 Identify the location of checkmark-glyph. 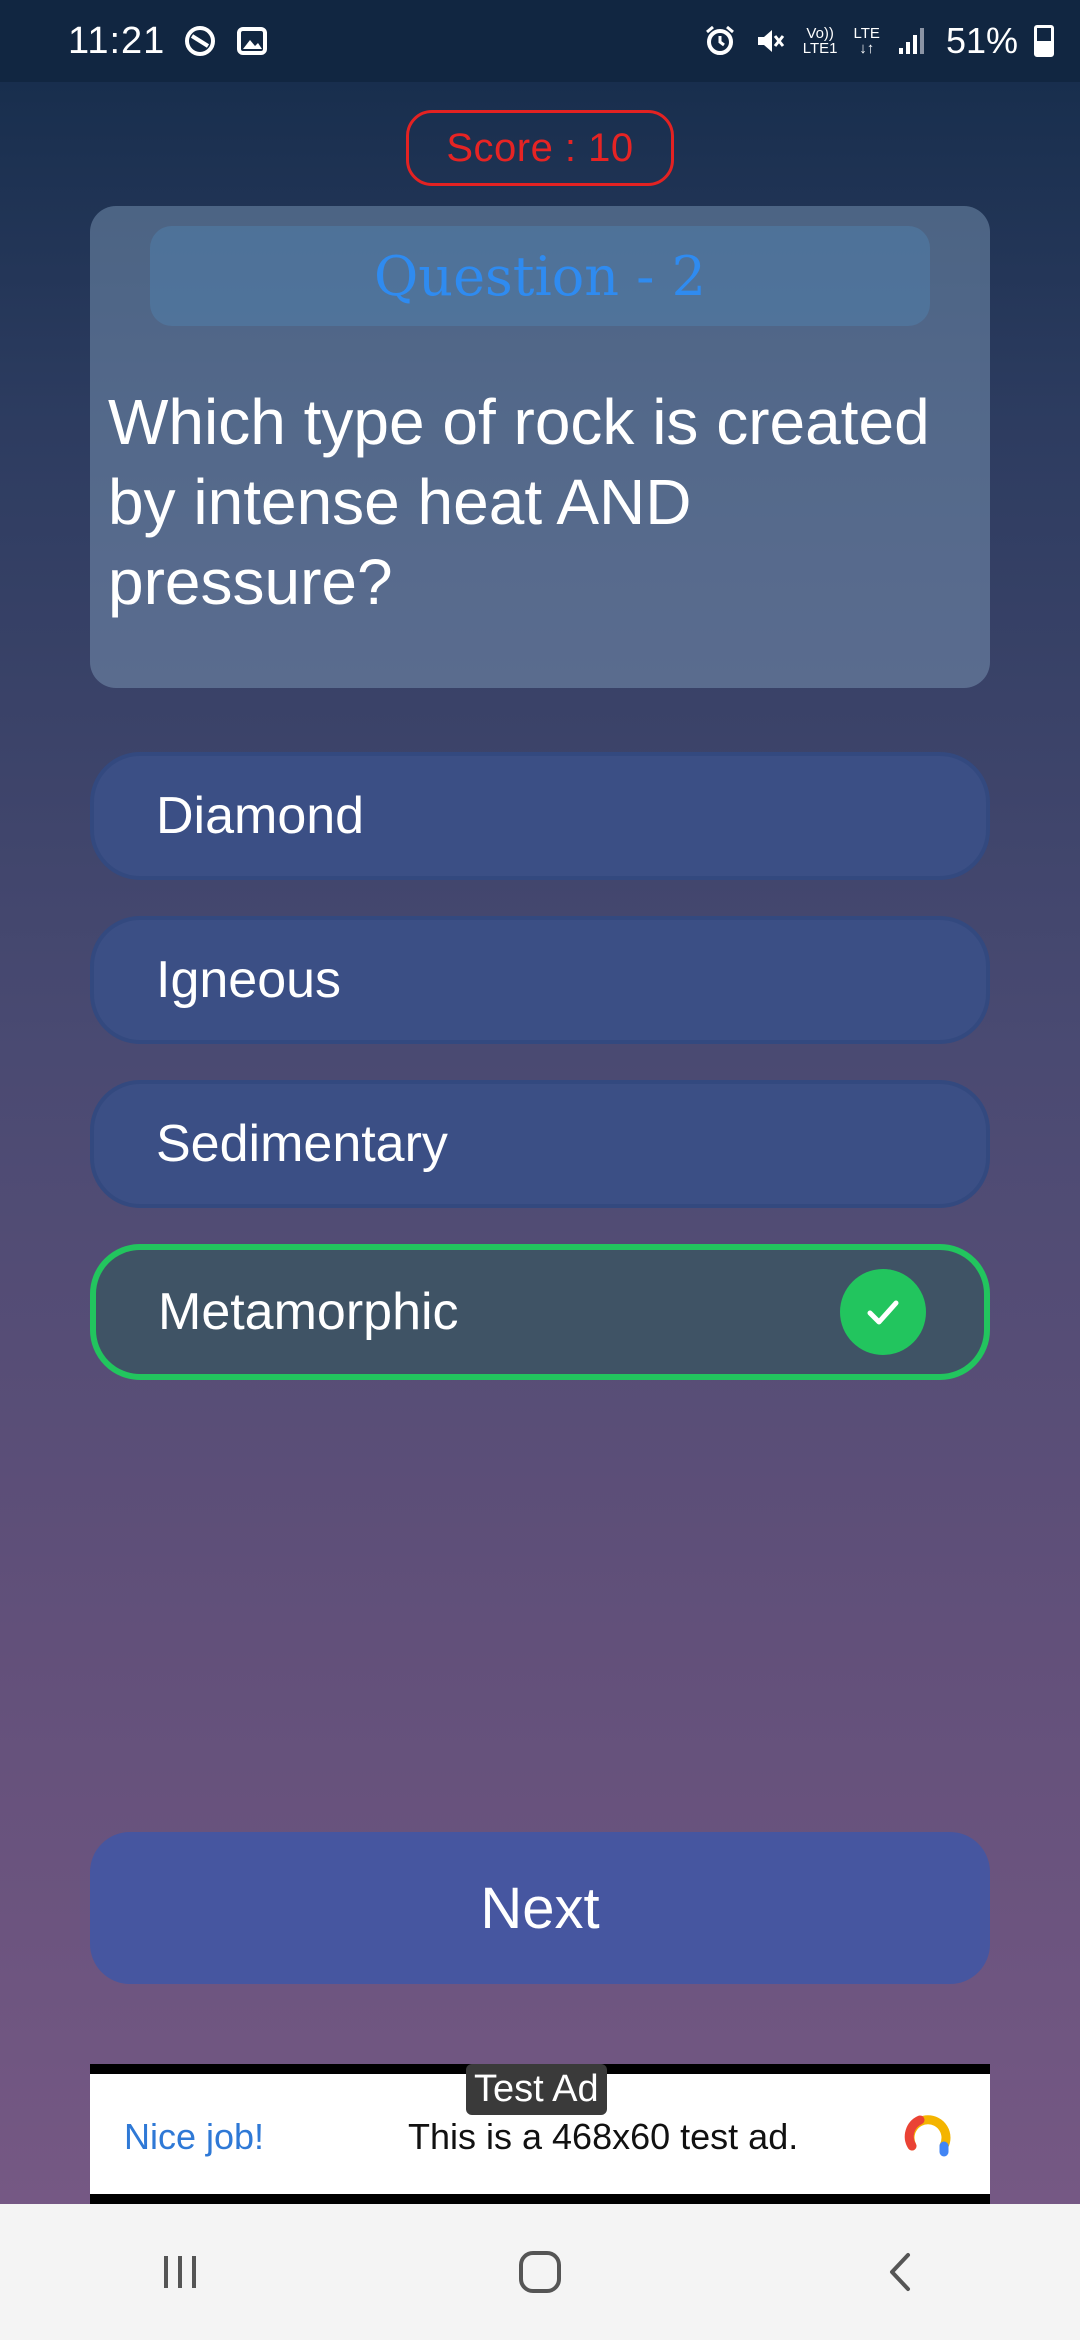
(883, 1312).